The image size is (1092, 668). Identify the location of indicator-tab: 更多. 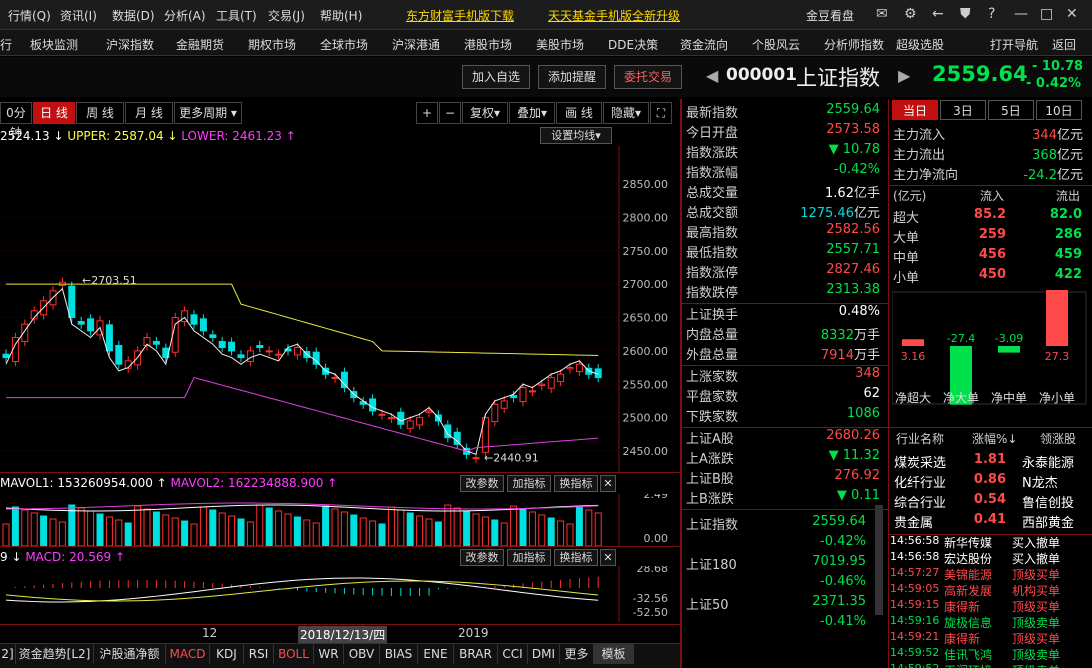
(577, 654).